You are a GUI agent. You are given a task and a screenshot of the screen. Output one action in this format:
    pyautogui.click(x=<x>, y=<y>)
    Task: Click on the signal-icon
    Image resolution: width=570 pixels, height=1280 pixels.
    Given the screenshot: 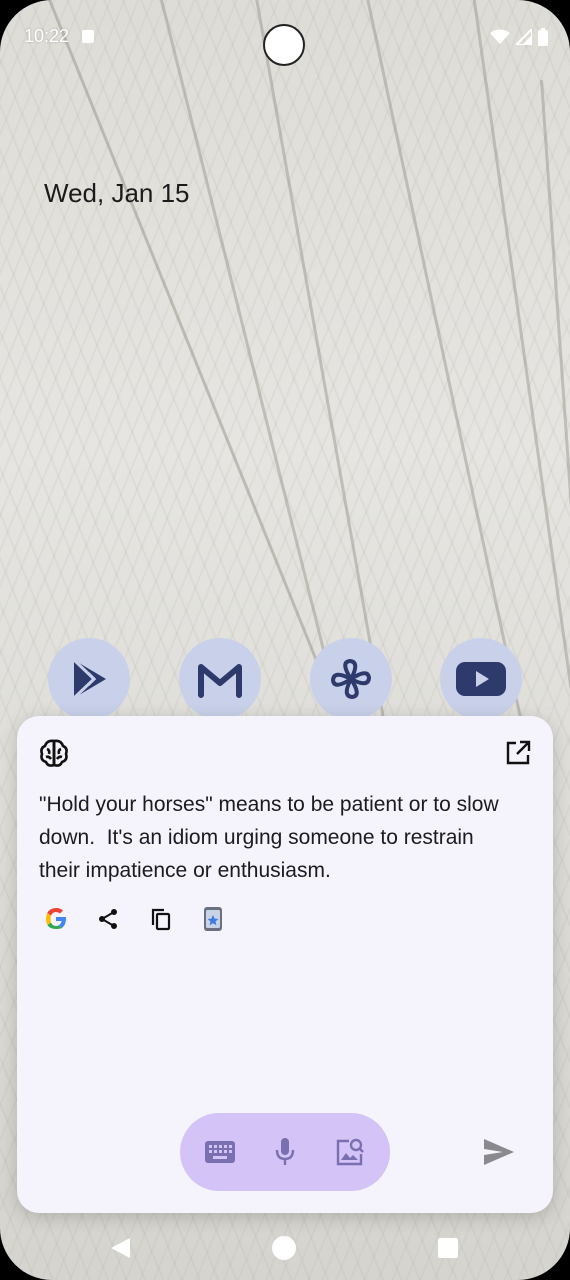 What is the action you would take?
    pyautogui.click(x=524, y=37)
    